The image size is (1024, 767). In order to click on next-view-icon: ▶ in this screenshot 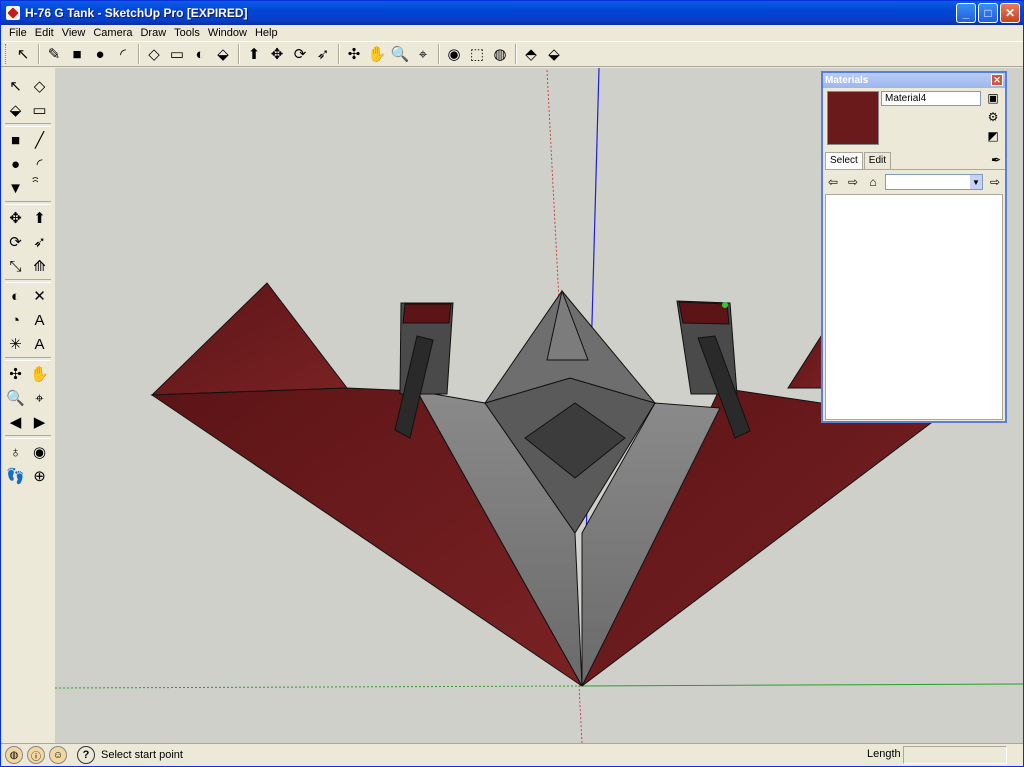, I will do `click(39, 422)`.